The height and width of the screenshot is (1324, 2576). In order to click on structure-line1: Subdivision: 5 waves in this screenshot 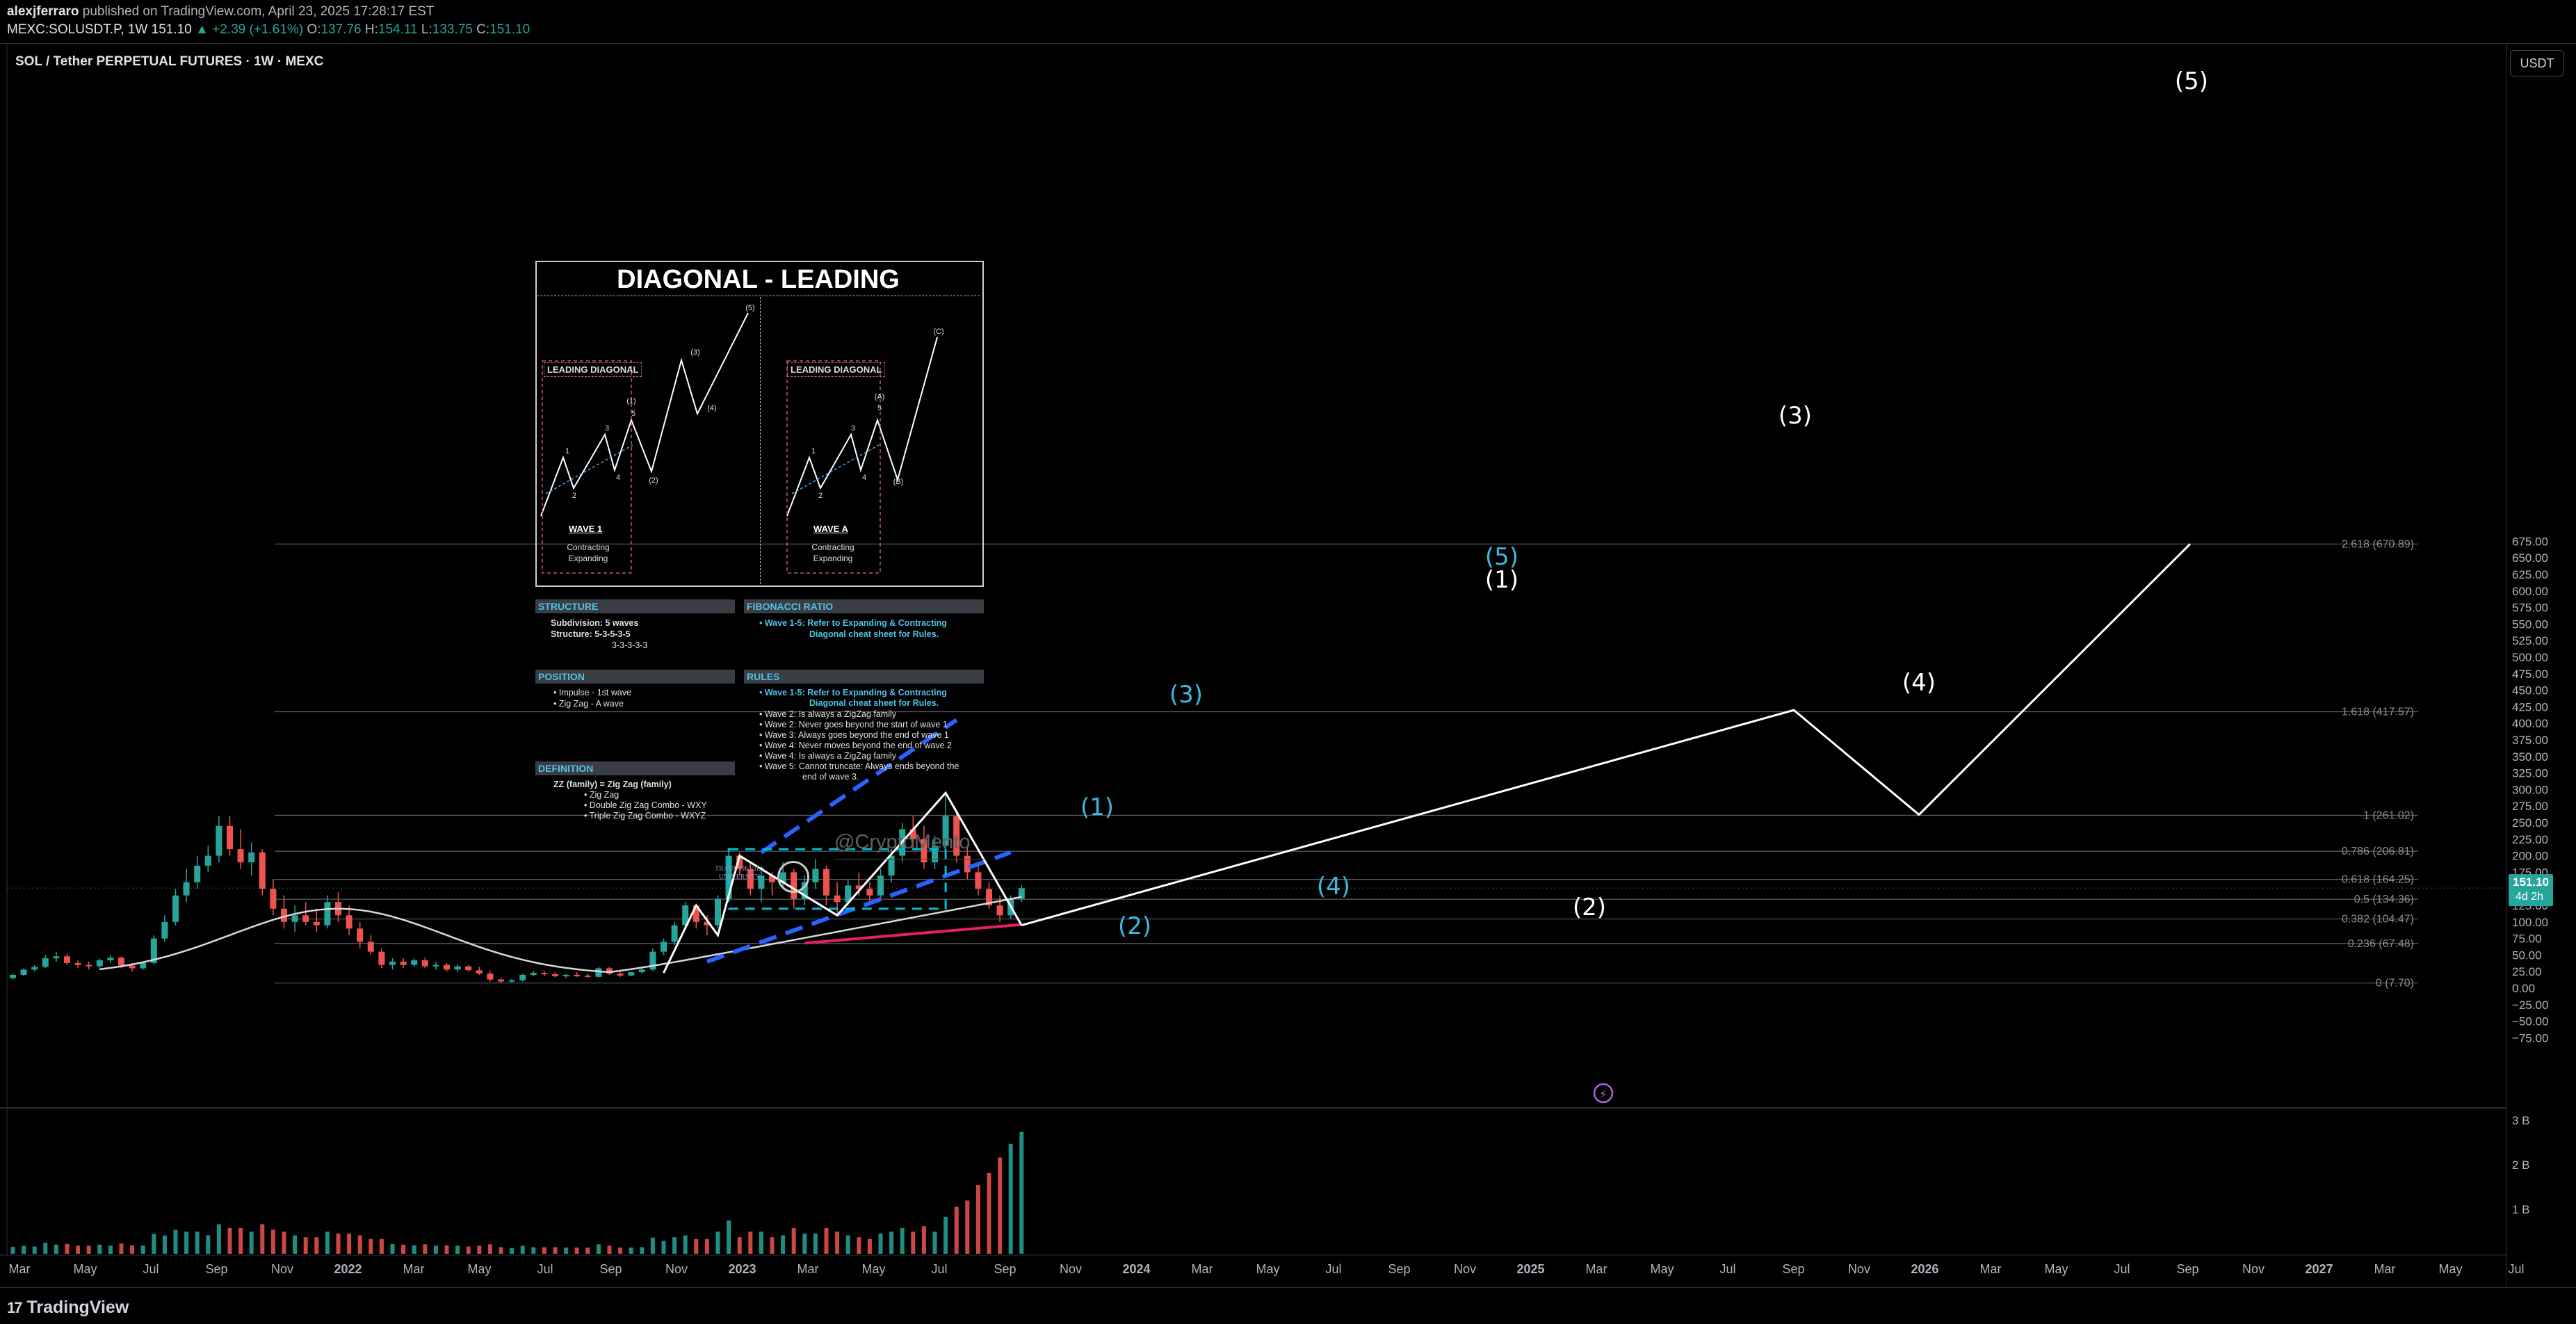, I will do `click(595, 623)`.